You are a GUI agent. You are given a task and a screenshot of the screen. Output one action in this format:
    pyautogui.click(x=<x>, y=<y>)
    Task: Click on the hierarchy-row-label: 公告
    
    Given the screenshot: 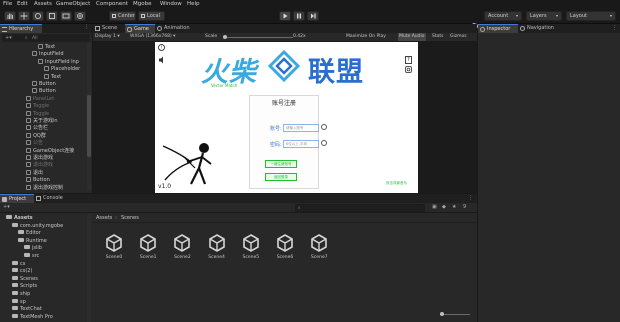 What is the action you would take?
    pyautogui.click(x=38, y=143)
    